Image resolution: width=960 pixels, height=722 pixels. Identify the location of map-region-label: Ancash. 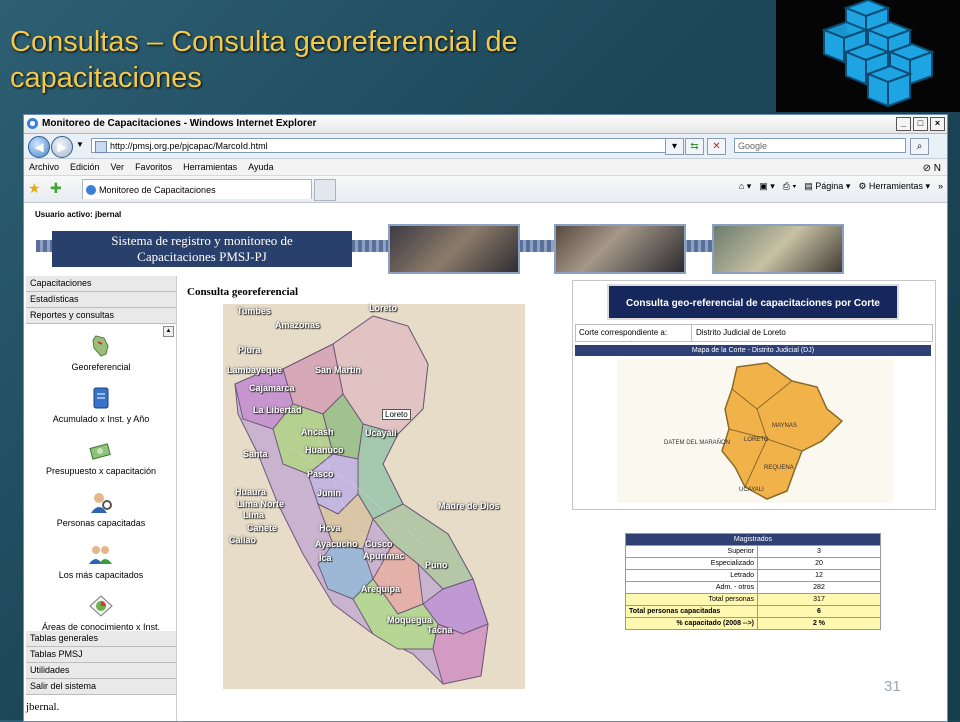
(317, 432).